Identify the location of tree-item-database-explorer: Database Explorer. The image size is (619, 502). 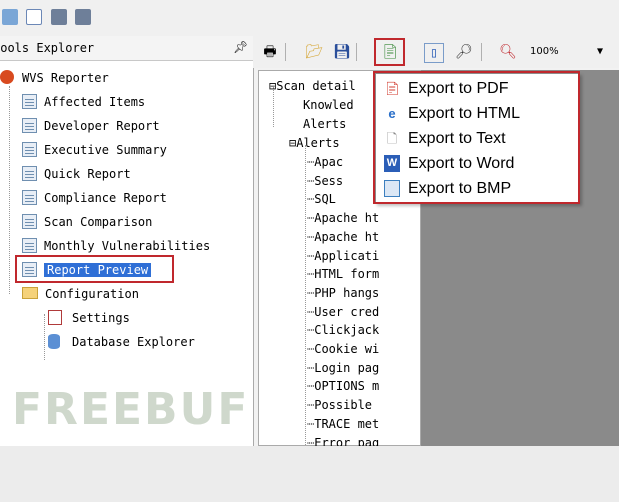
(121, 342).